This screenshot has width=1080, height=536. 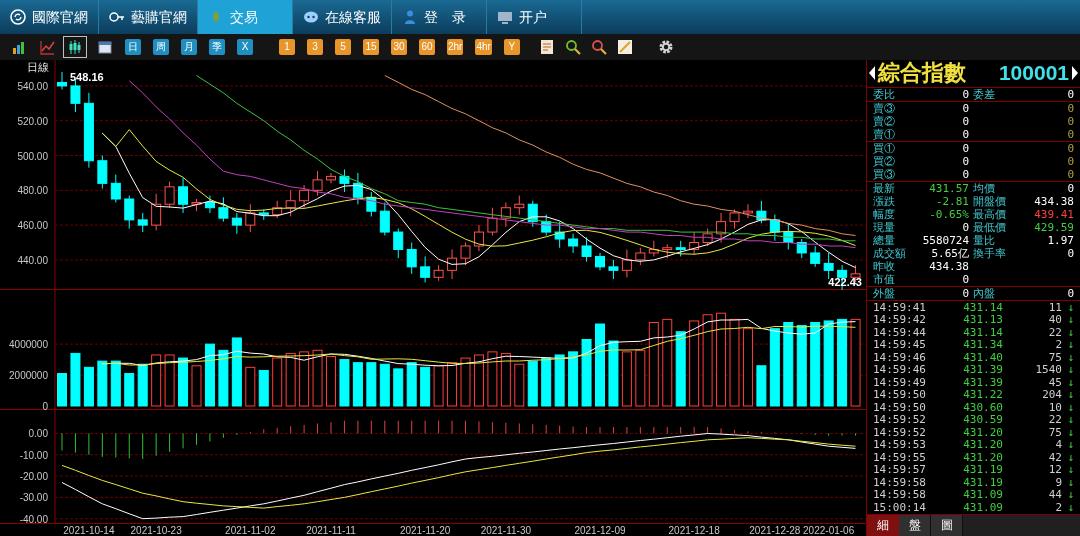 What do you see at coordinates (87, 77) in the screenshot?
I see `max-price-label: 548.16` at bounding box center [87, 77].